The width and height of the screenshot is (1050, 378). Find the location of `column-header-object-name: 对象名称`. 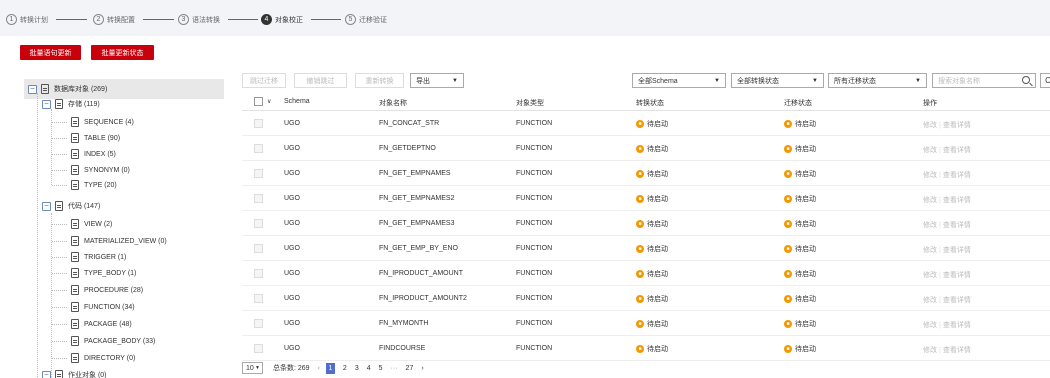

column-header-object-name: 对象名称 is located at coordinates (393, 103).